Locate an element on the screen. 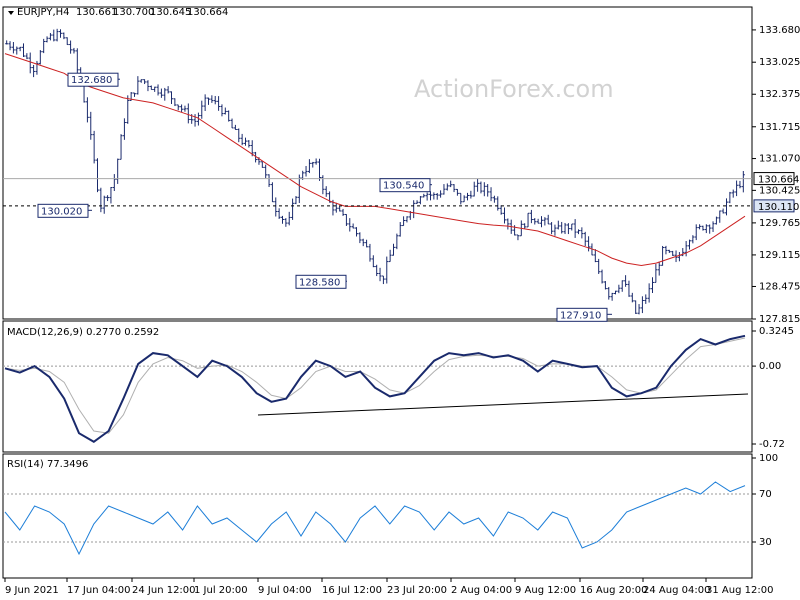 This screenshot has height=600, width=800. dropdown-arrow-icon is located at coordinates (11, 13).